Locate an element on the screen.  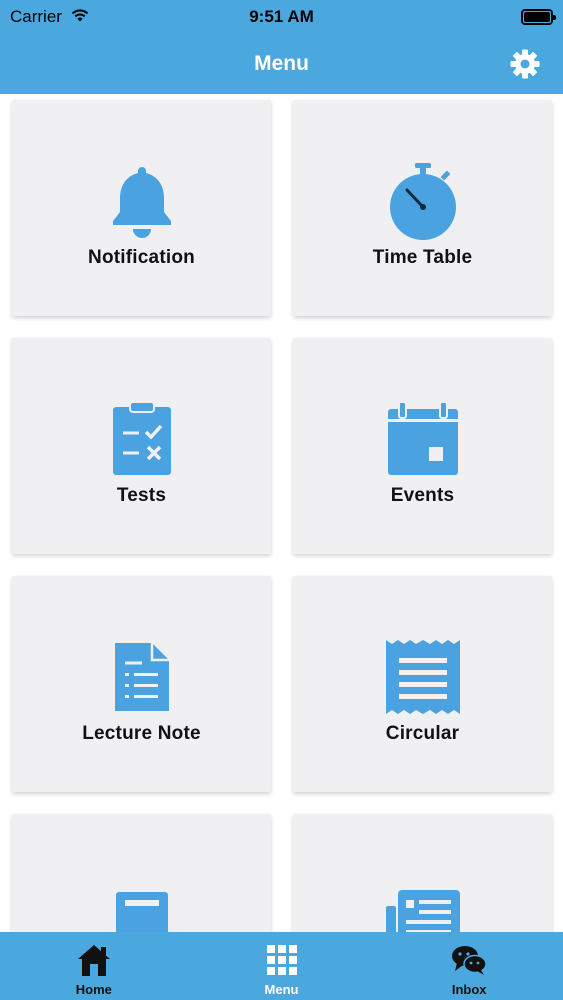
tab-home: Home is located at coordinates (94, 966).